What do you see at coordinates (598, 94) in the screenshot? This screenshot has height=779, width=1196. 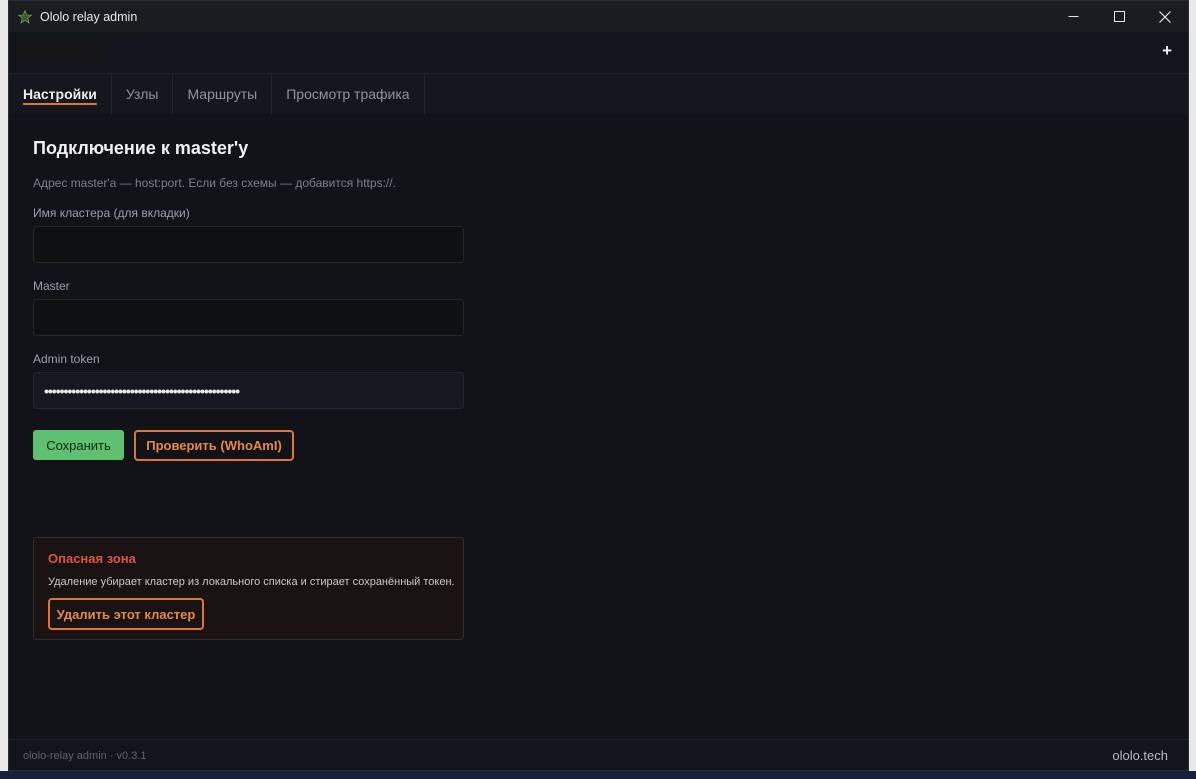 I see `tab-bar: Настройки Узлы Маршруты Просмотр трафика` at bounding box center [598, 94].